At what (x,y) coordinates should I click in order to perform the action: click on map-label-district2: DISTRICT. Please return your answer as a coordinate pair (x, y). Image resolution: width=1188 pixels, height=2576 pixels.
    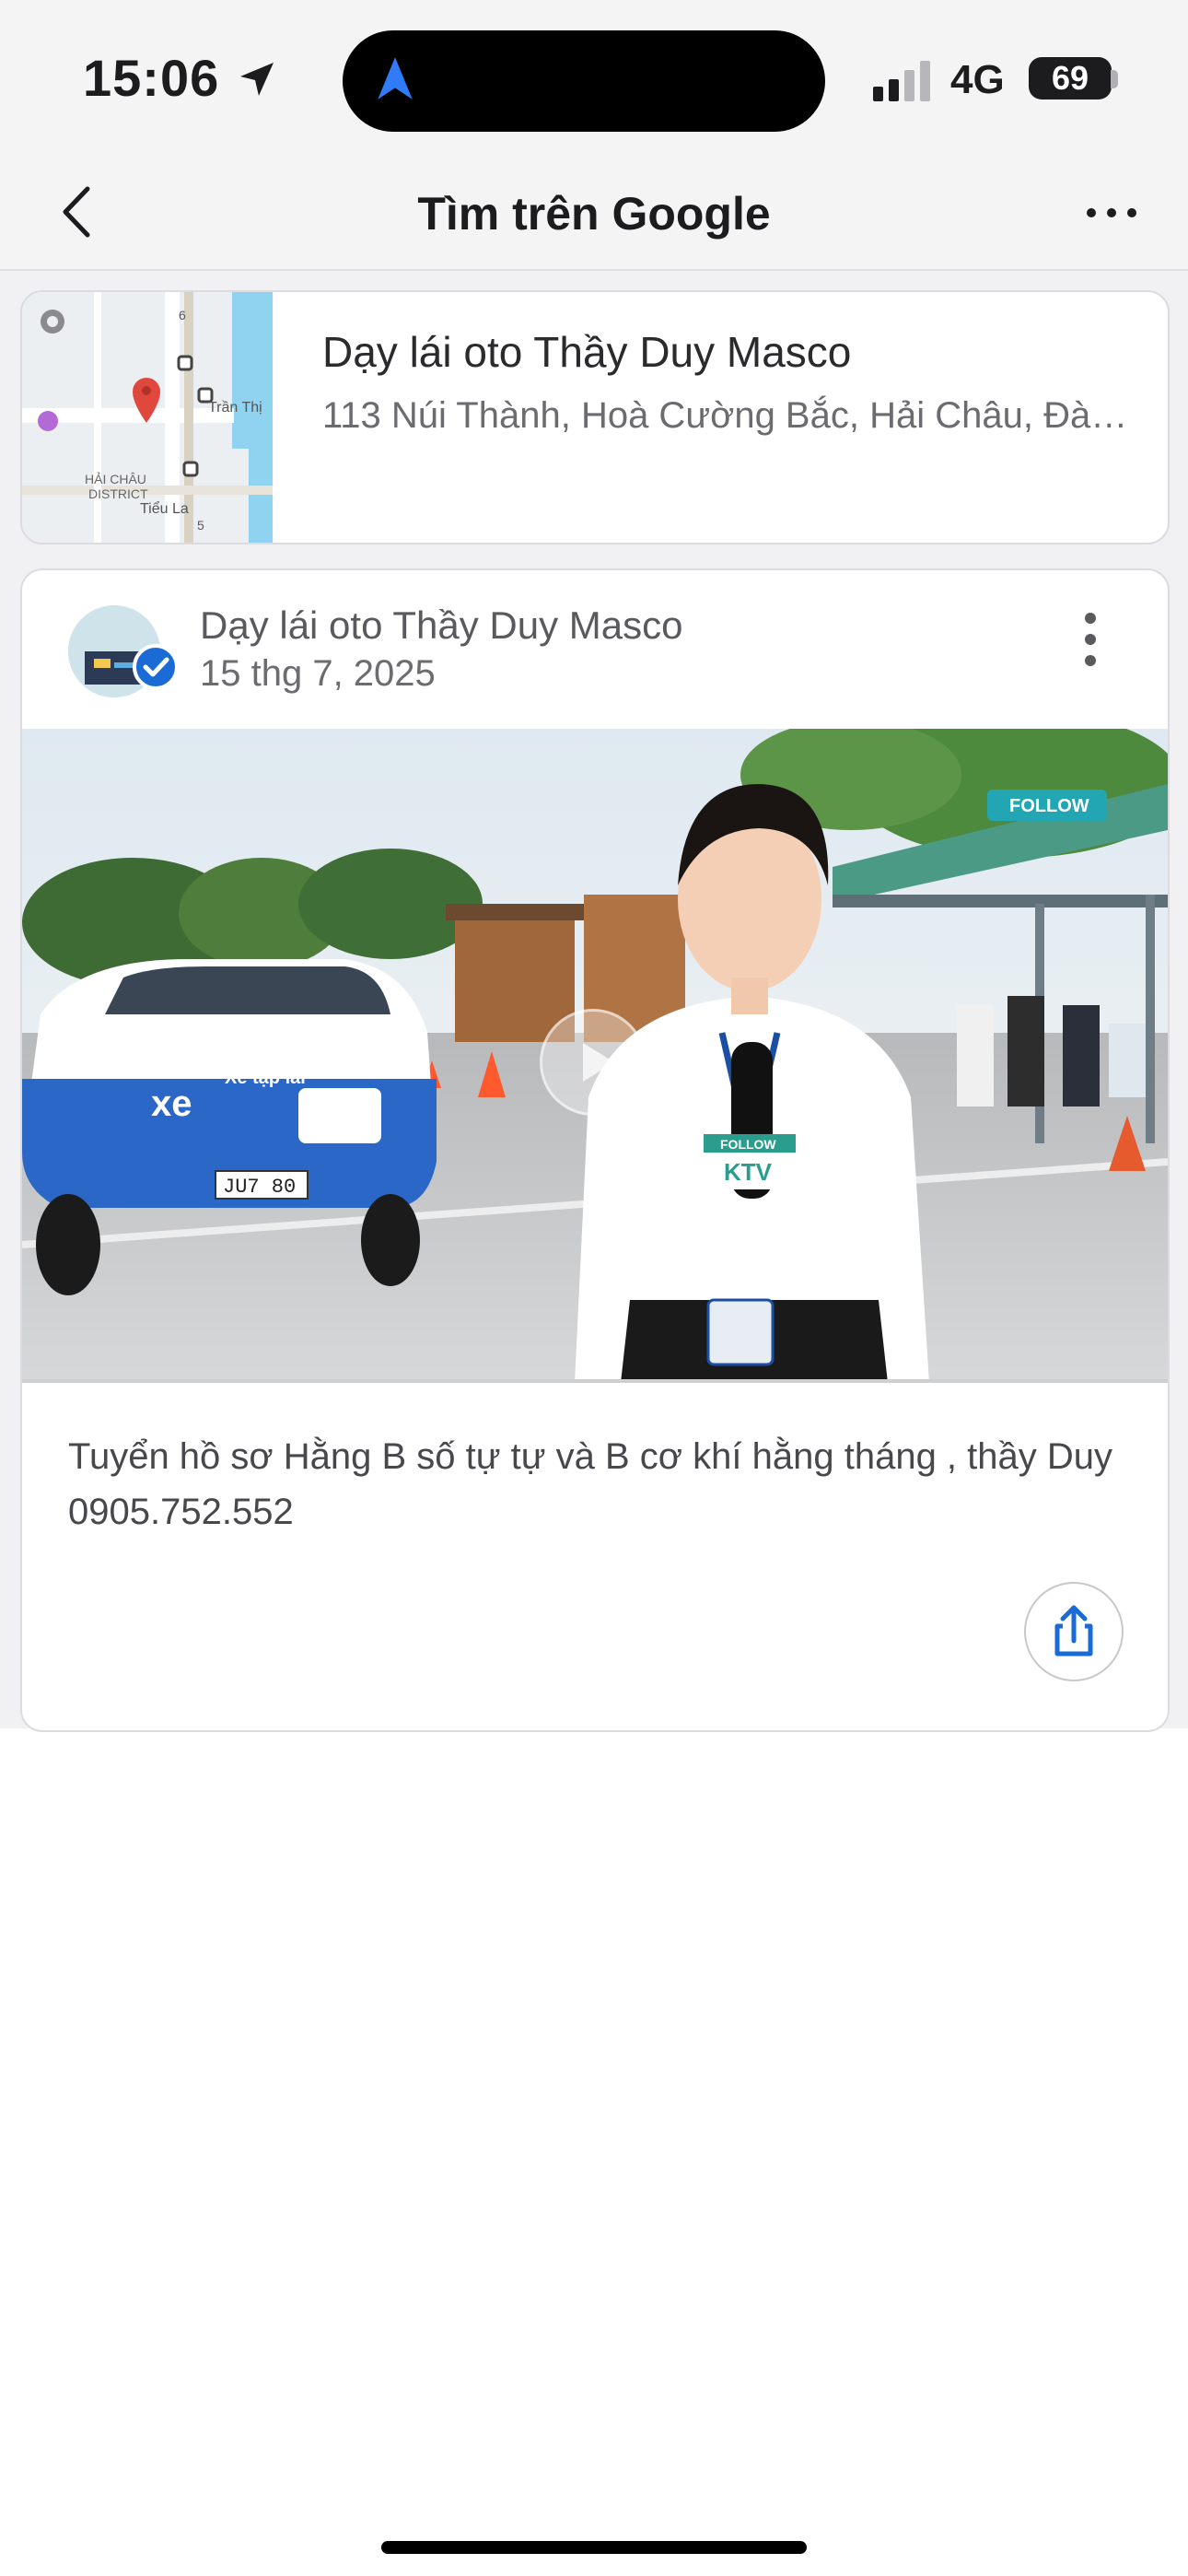
    Looking at the image, I should click on (118, 493).